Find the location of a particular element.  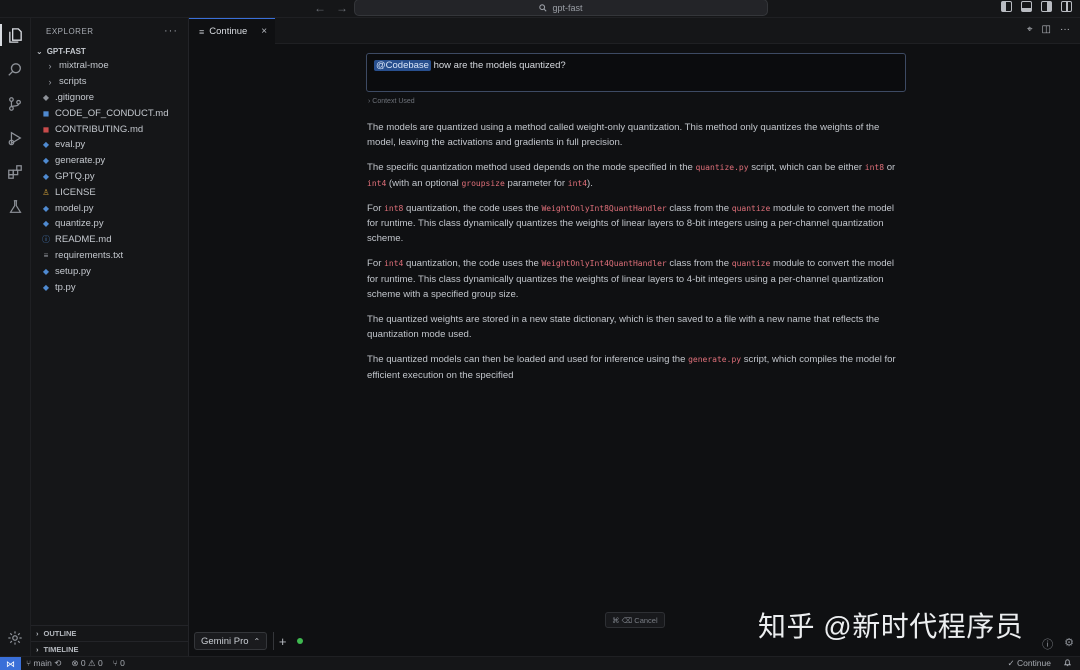

settings-gear-icon: ⚙ is located at coordinates (1069, 644).